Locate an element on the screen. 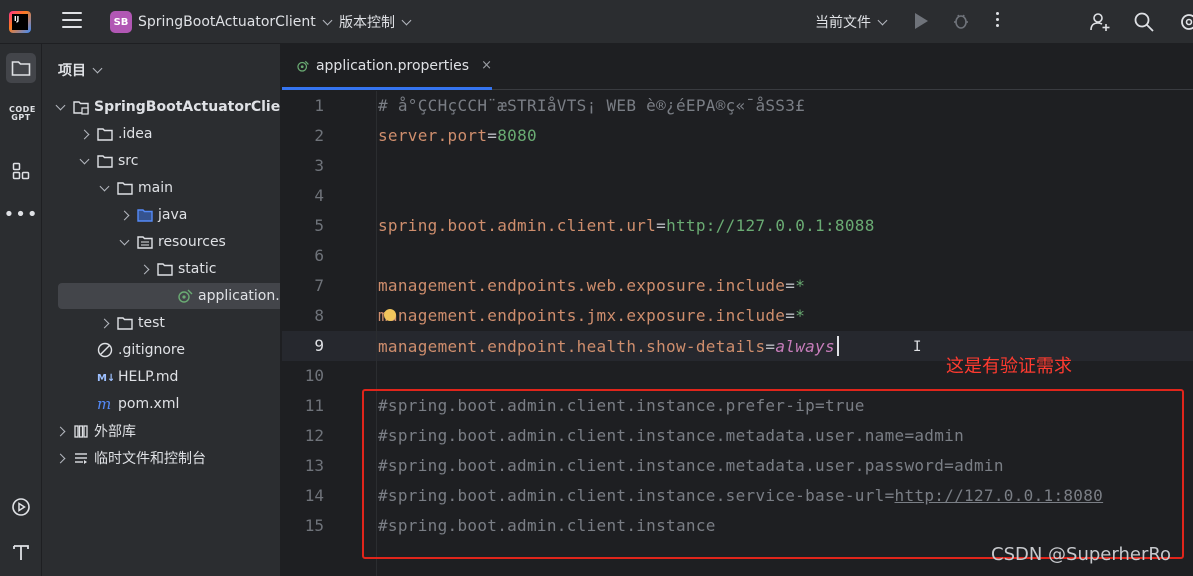 This screenshot has height=576, width=1193. line-number: 10 is located at coordinates (304, 375).